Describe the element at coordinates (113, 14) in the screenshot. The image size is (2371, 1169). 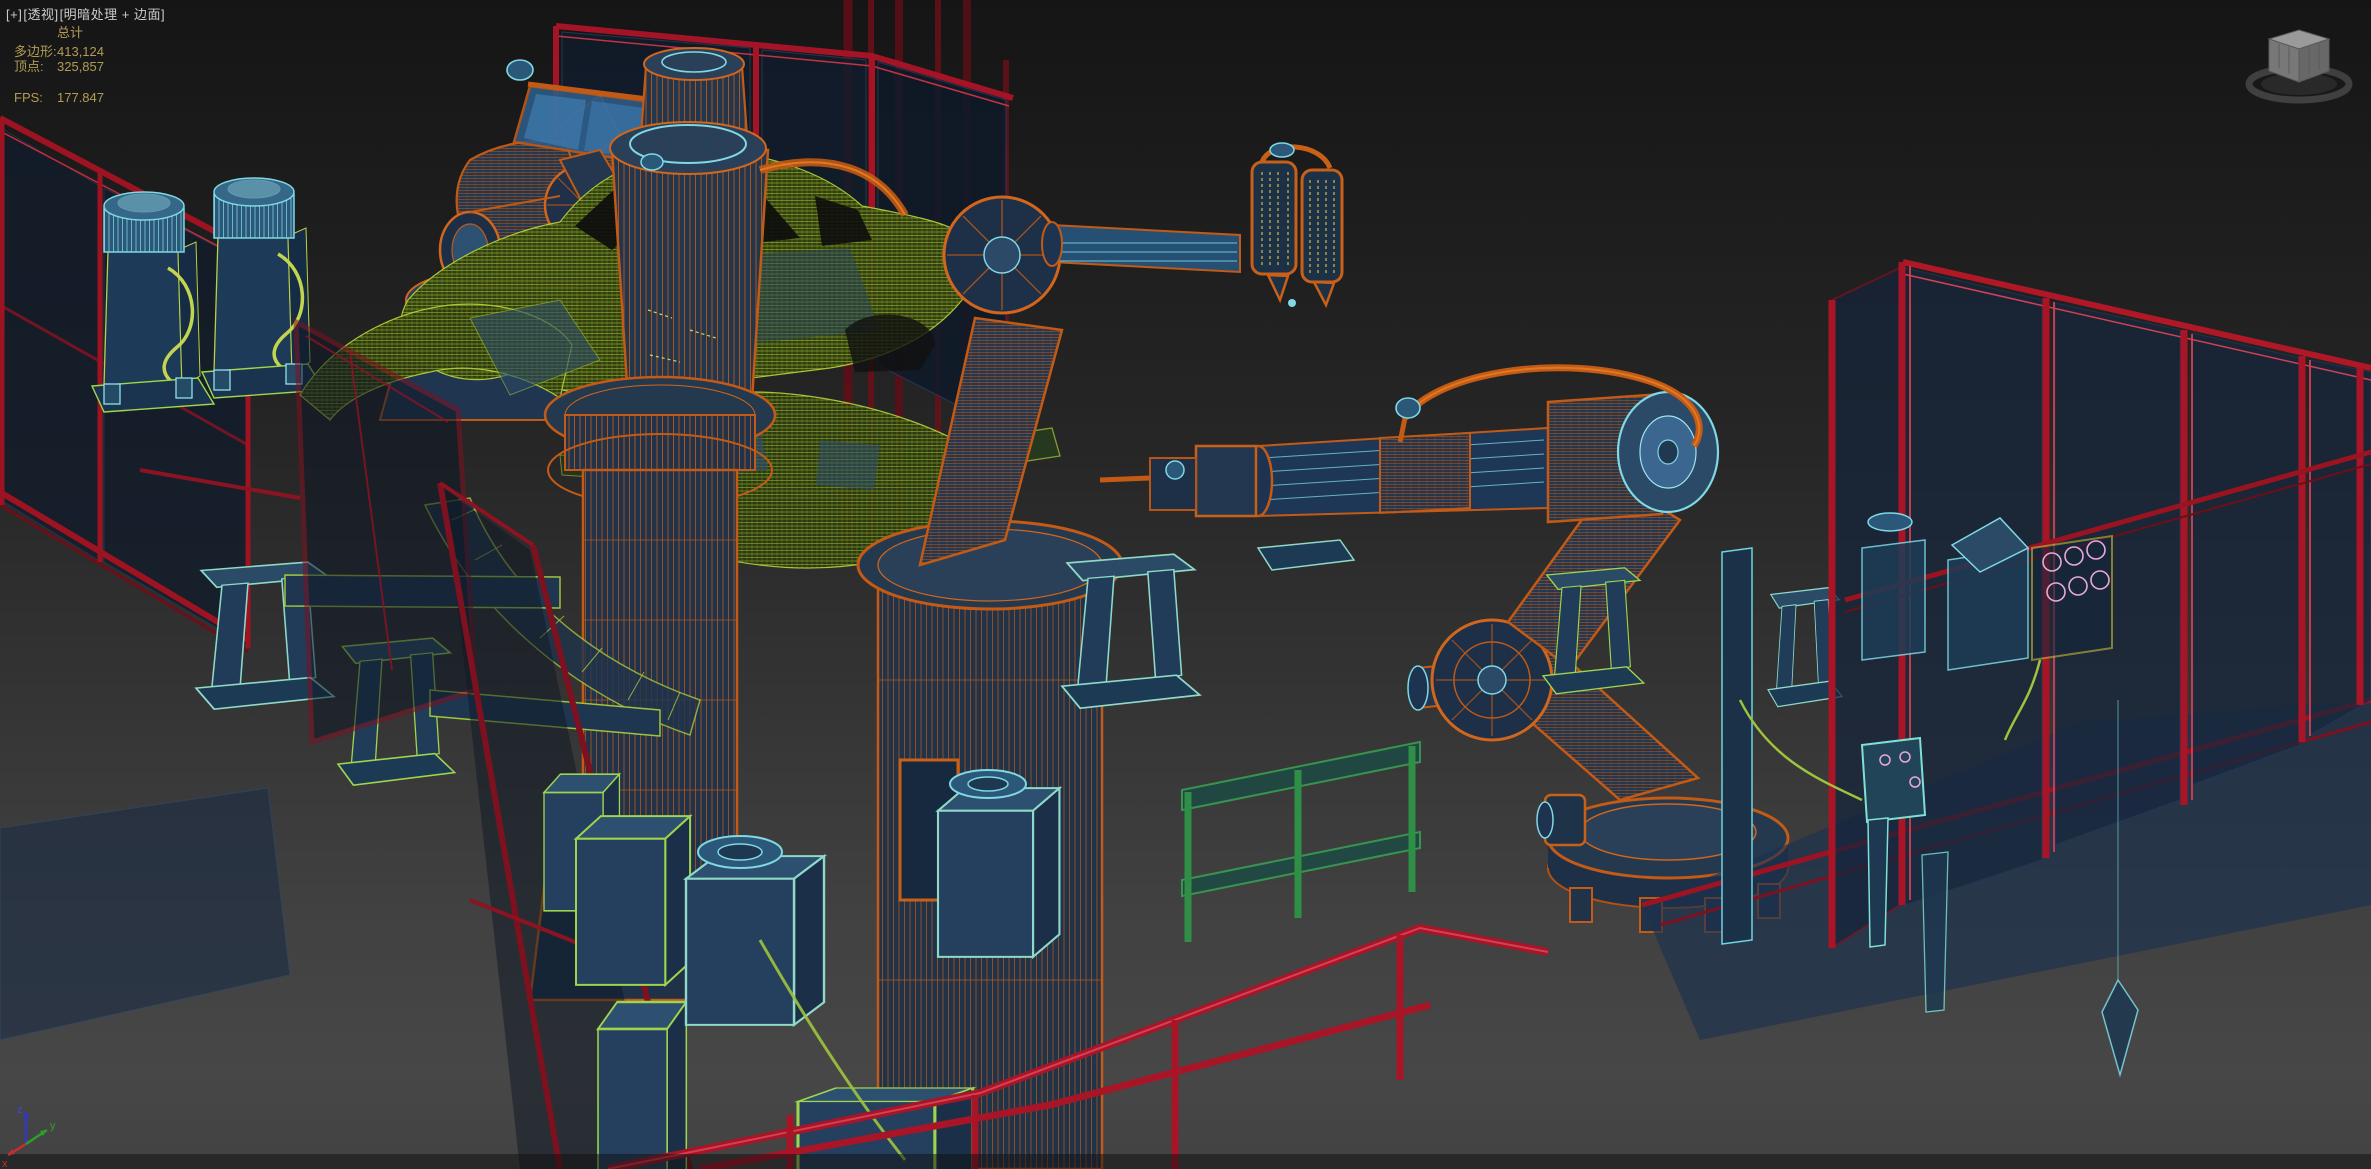
I see `viewport-shading-menu: [明暗处理 + 边面]` at that location.